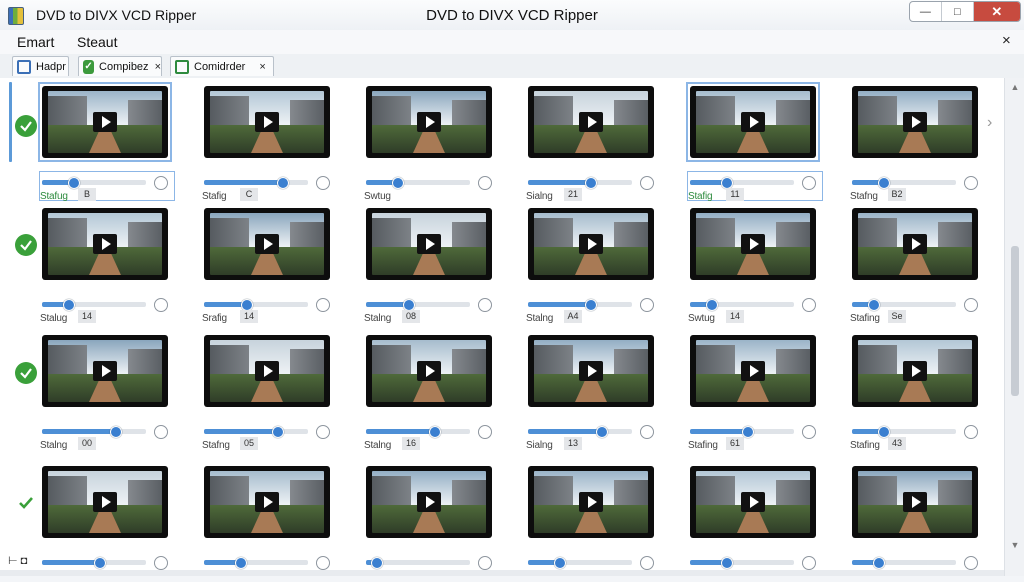  I want to click on minimize-button: —, so click(926, 11).